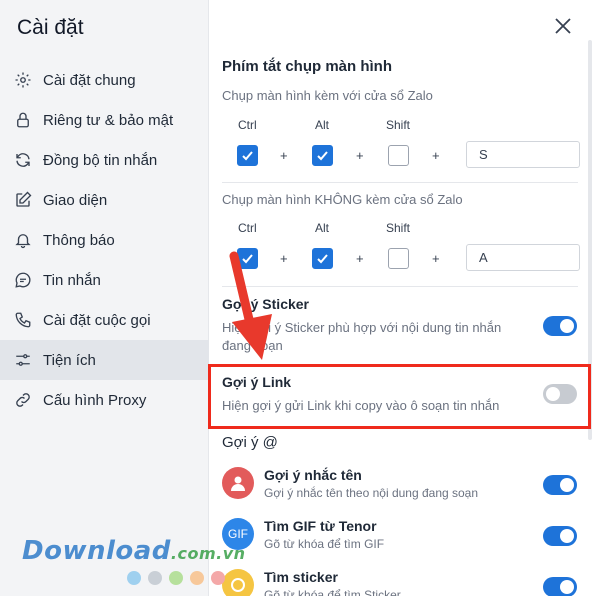 The image size is (594, 596). I want to click on sidebar-item-label: Cấu hình Proxy, so click(95, 400).